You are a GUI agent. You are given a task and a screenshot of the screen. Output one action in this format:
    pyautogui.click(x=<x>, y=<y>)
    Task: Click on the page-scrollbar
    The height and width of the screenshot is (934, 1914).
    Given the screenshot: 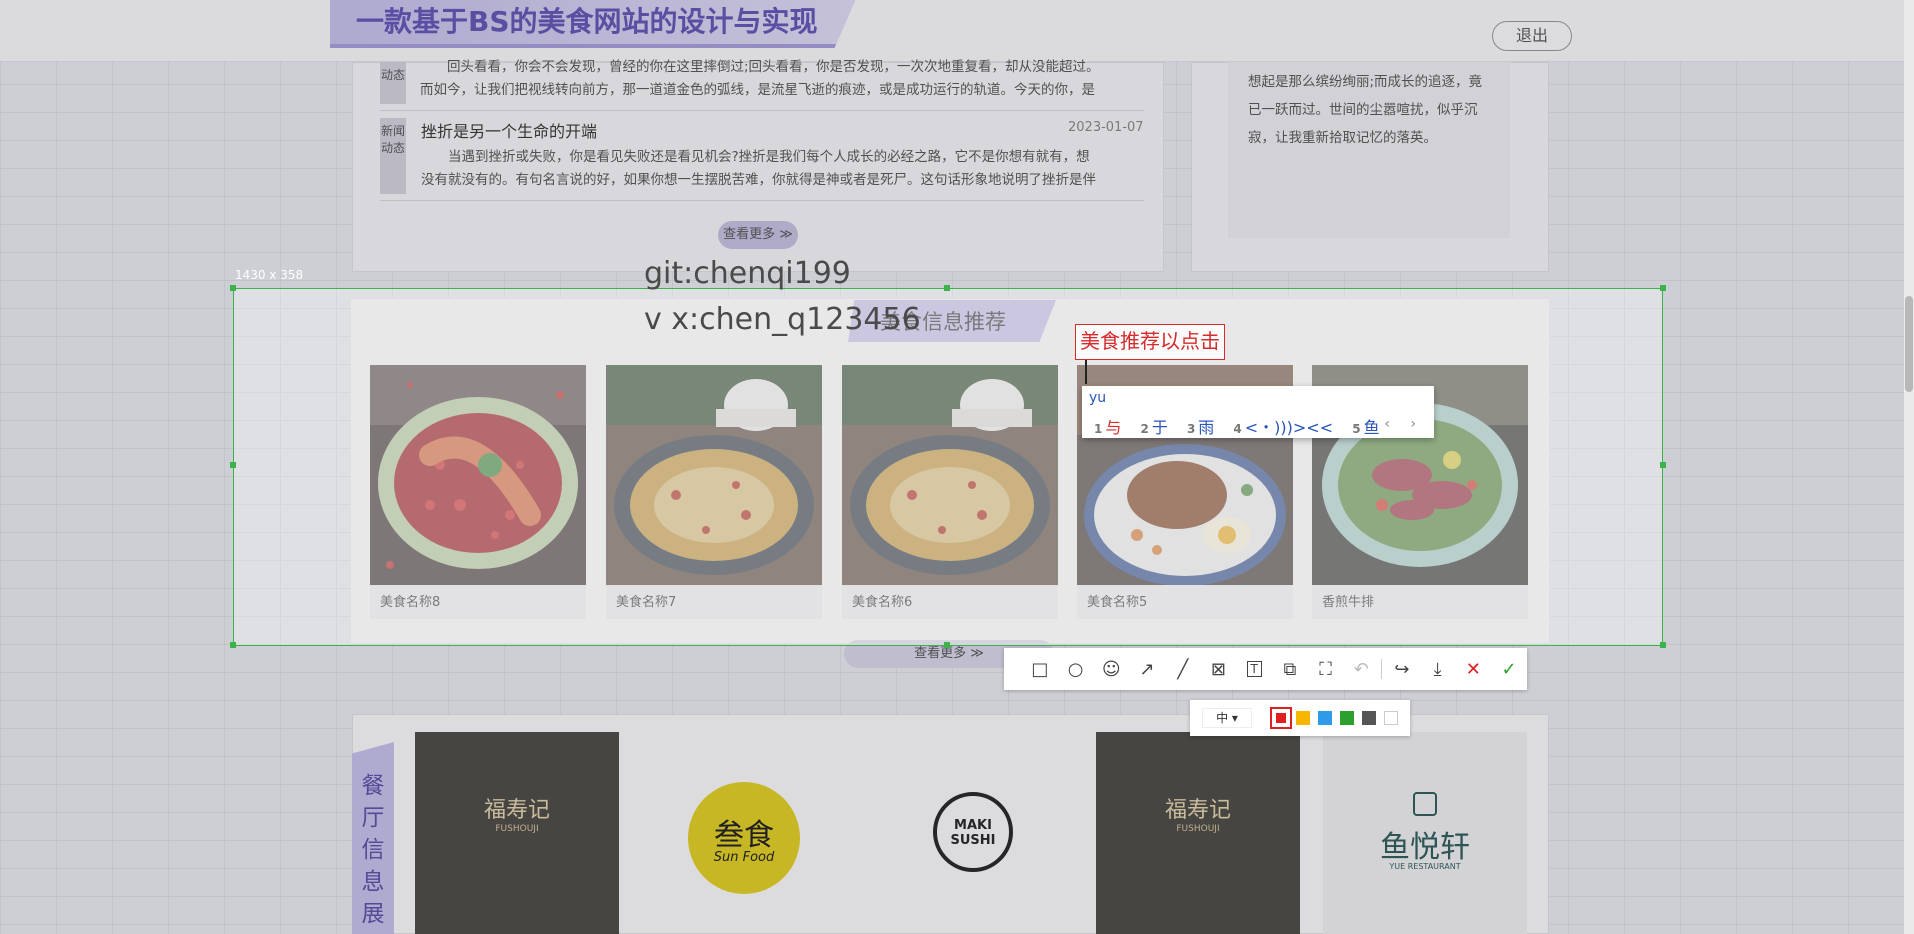 What is the action you would take?
    pyautogui.click(x=1909, y=467)
    